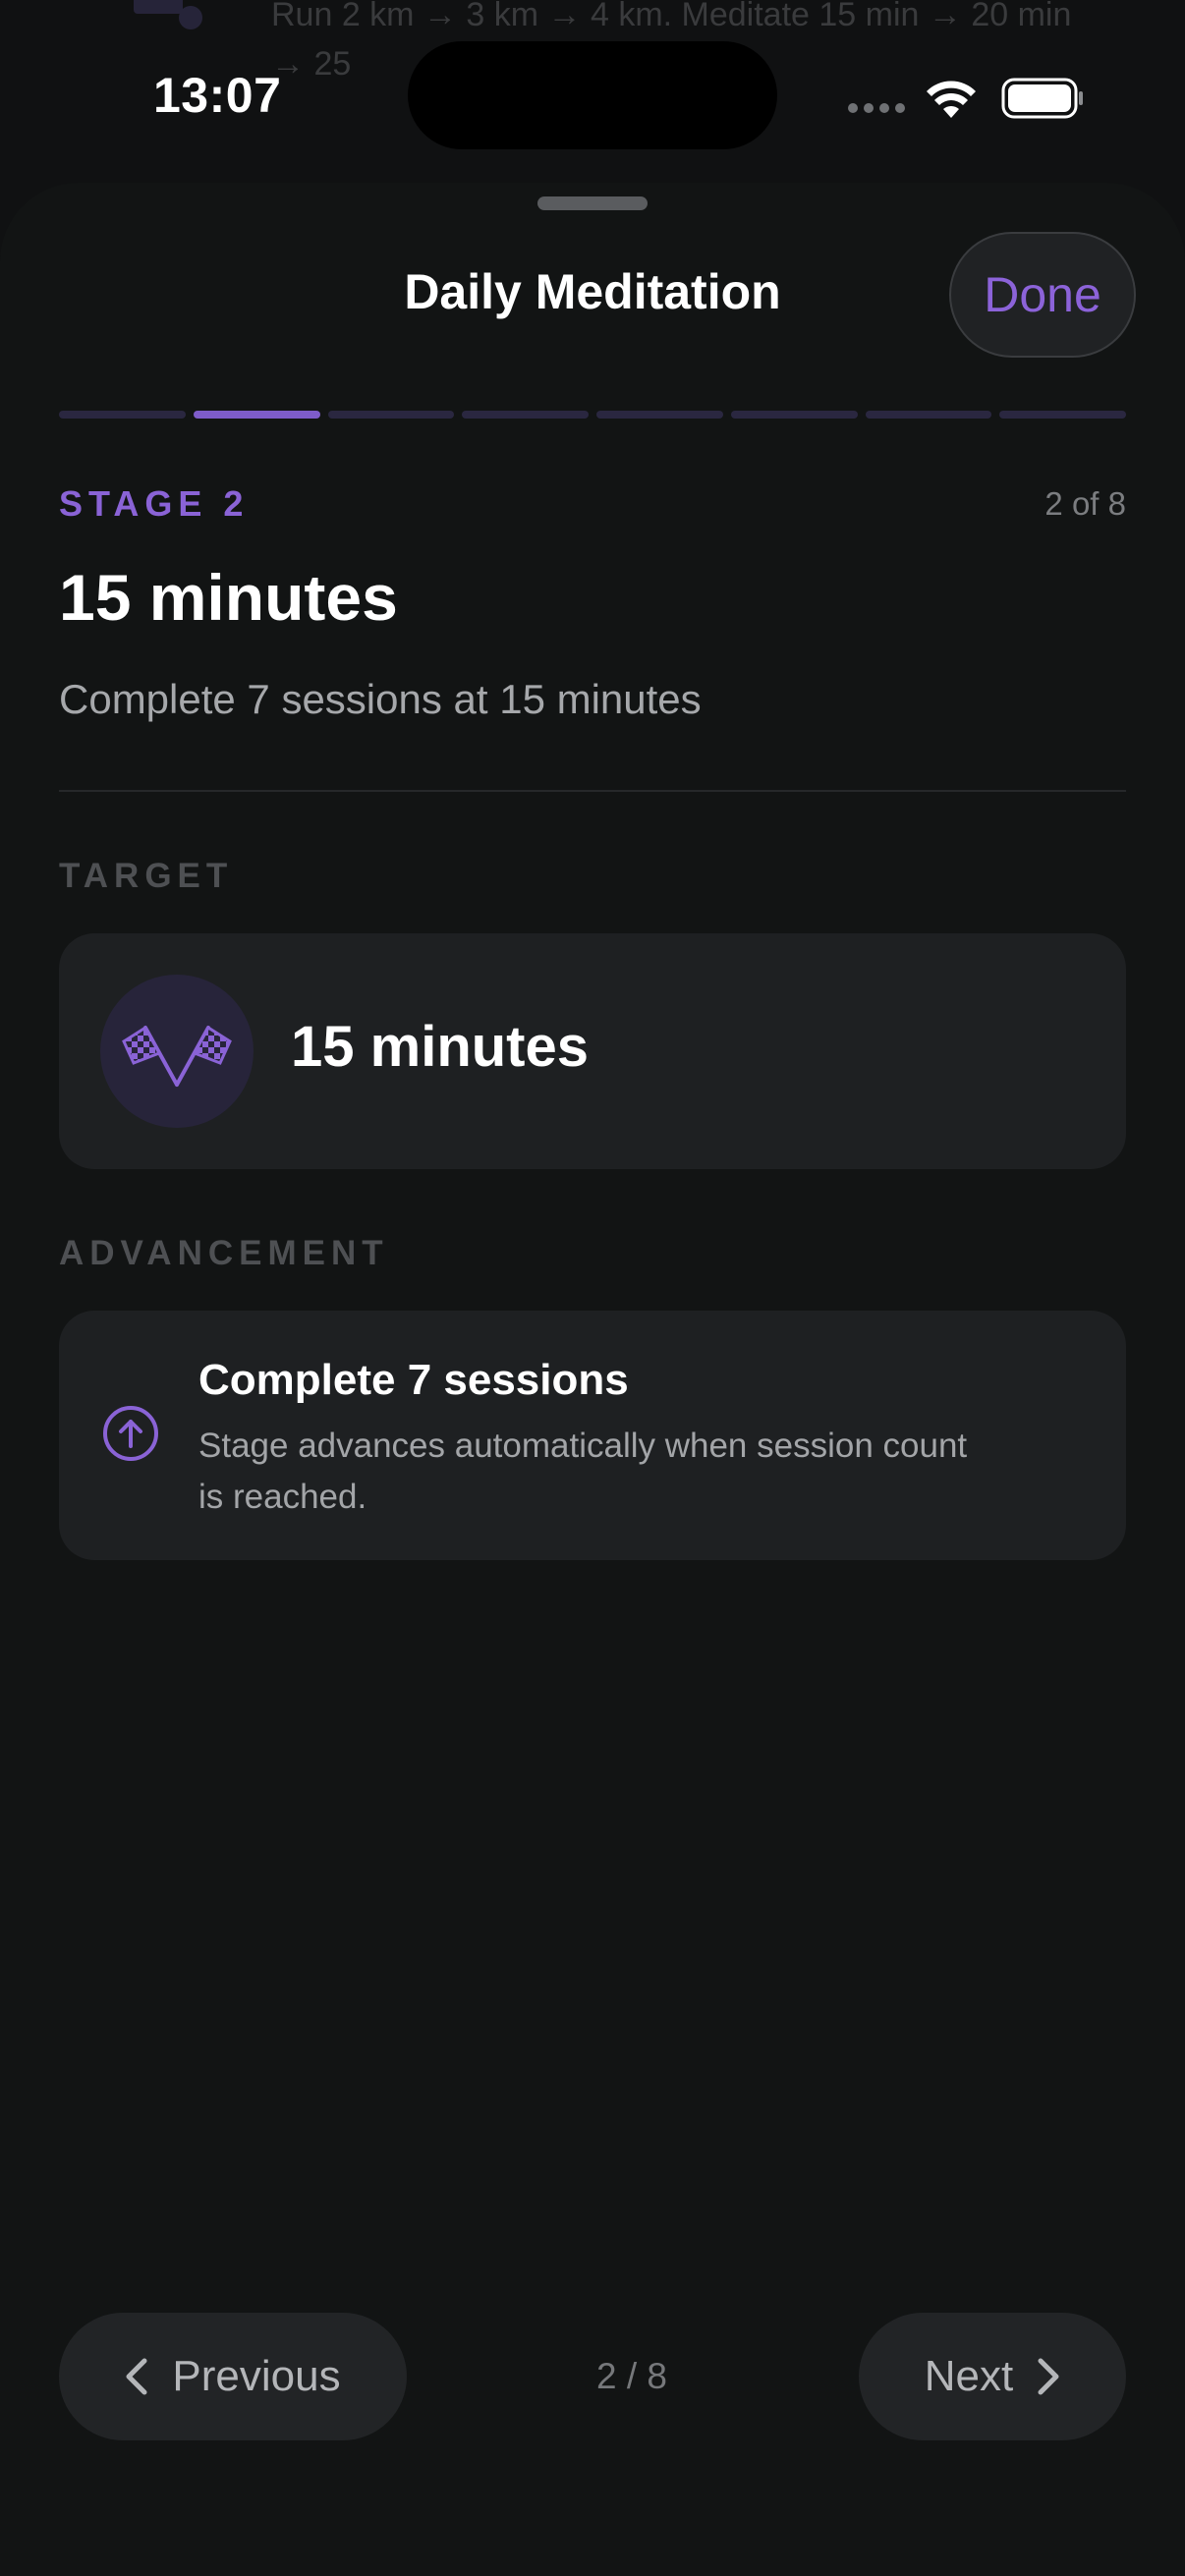 This screenshot has height=2576, width=1185. I want to click on chevron-right-icon, so click(1049, 2376).